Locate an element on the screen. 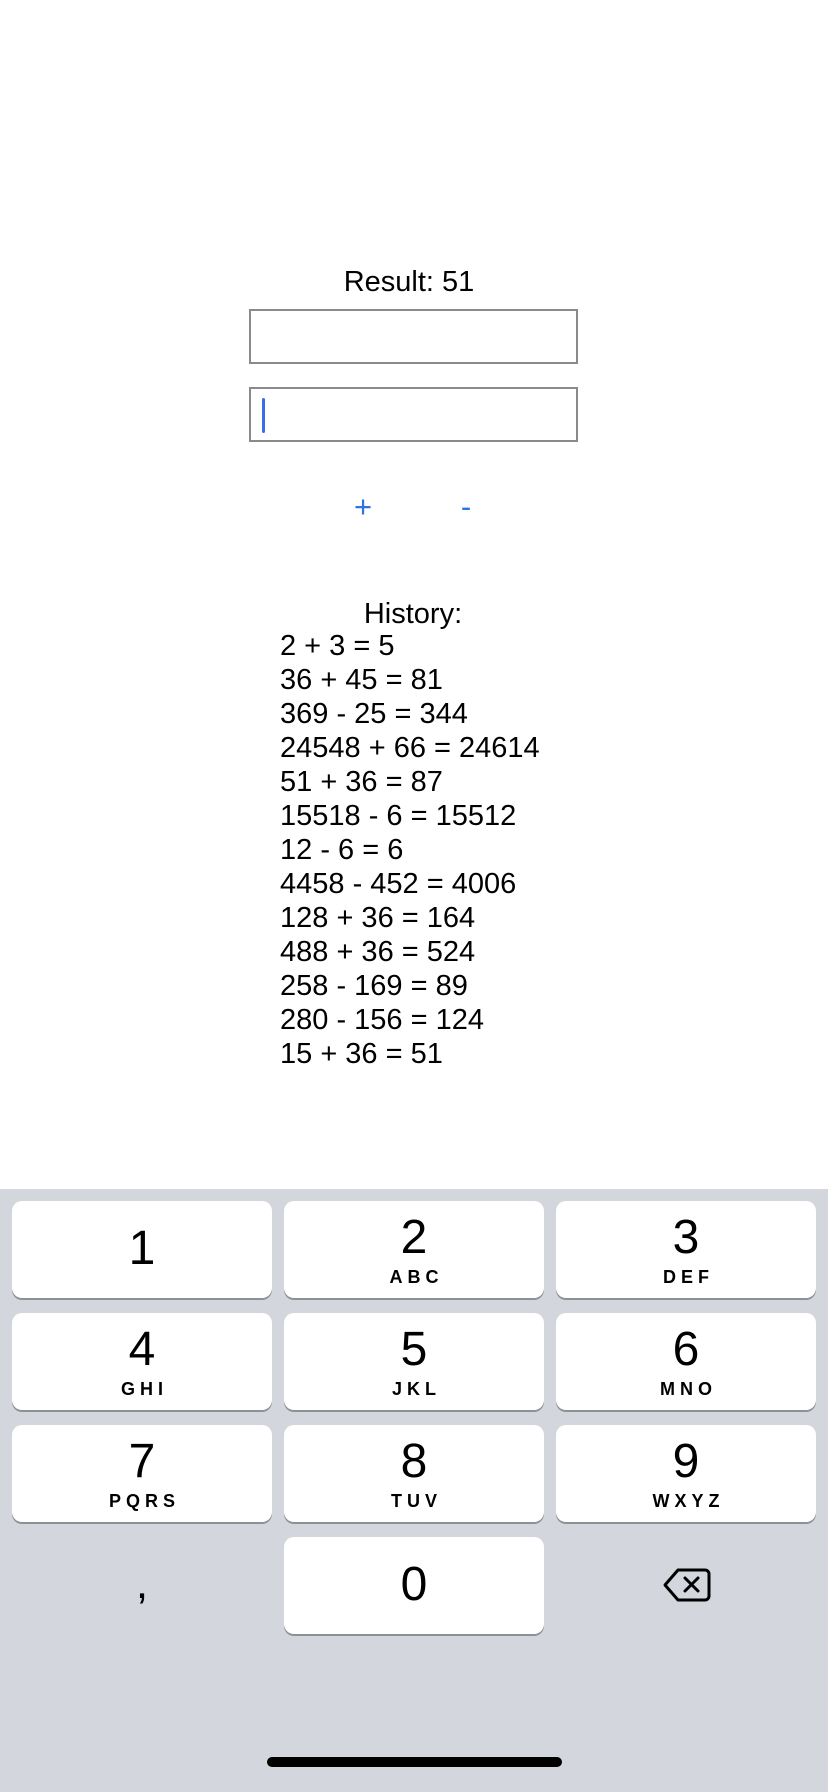 This screenshot has height=1792, width=828. key-digit: 4 is located at coordinates (142, 1349).